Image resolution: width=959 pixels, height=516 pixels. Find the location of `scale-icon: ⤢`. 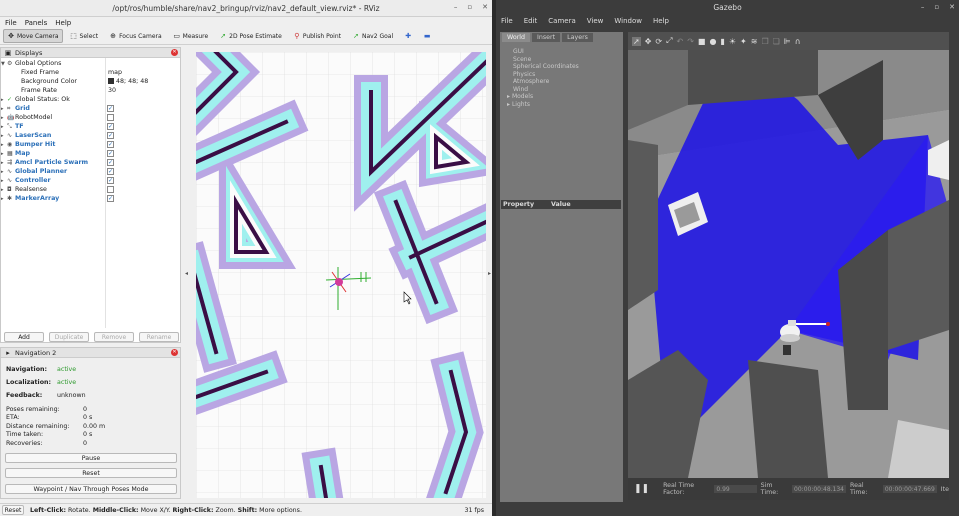

scale-icon: ⤢ is located at coordinates (669, 41).